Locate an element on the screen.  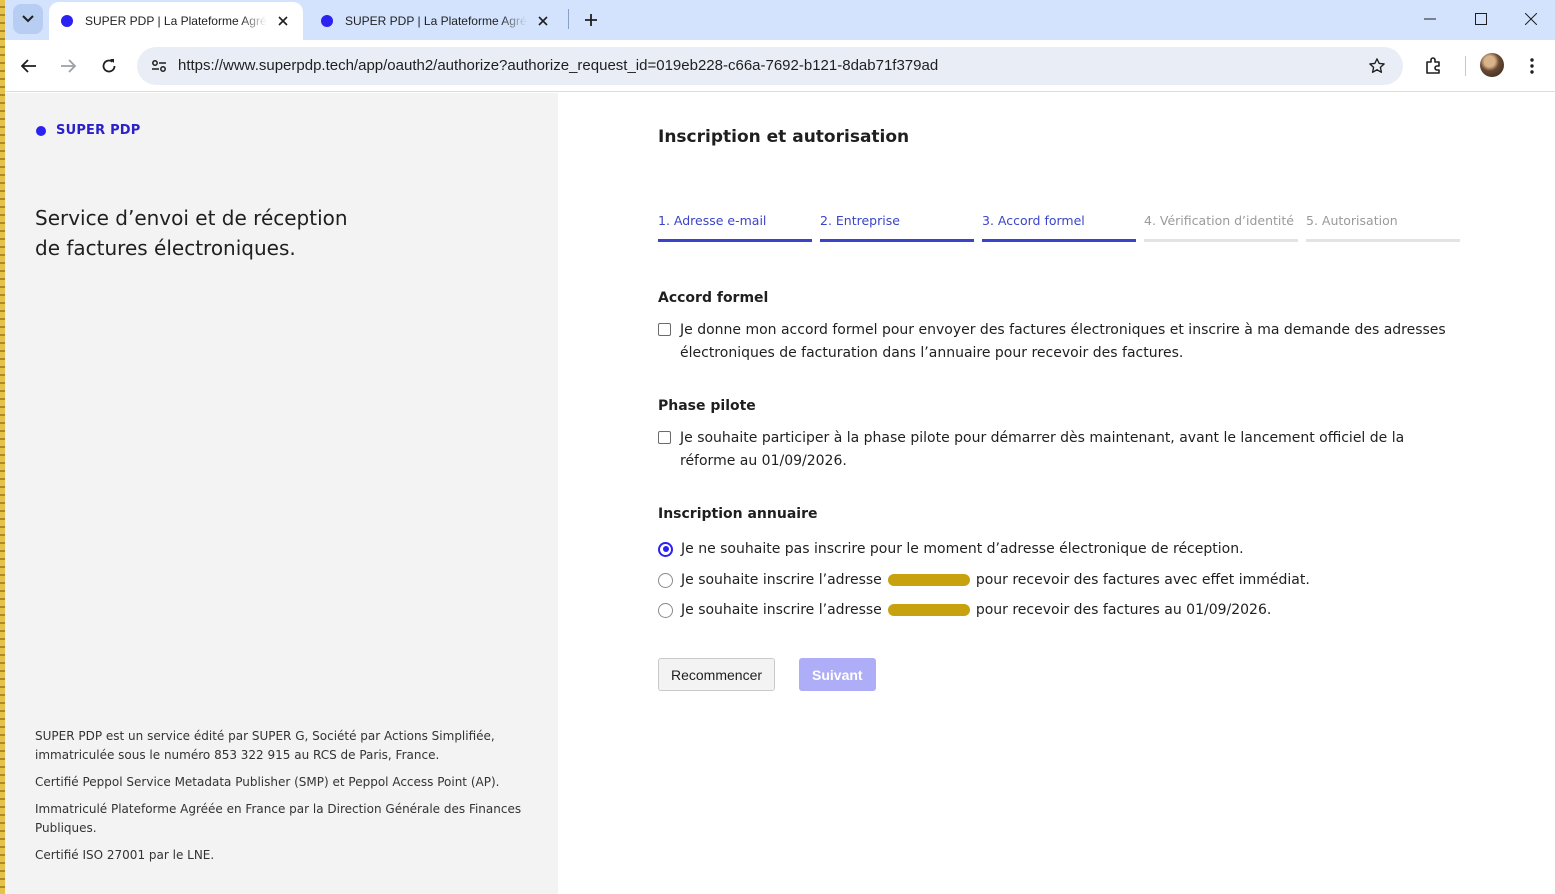
tab-separator is located at coordinates (568, 19).